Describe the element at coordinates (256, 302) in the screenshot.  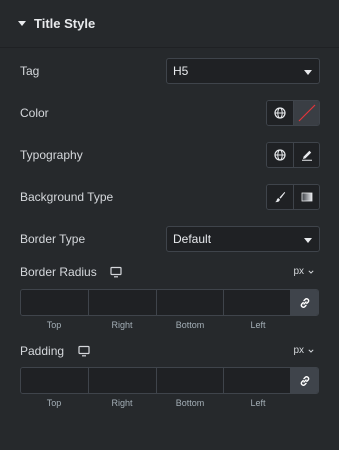
I see `border-radius-left-input` at that location.